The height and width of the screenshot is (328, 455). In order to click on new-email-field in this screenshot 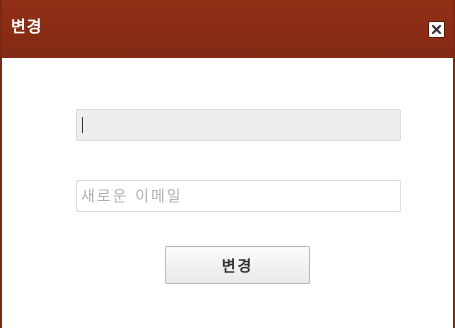, I will do `click(238, 196)`.